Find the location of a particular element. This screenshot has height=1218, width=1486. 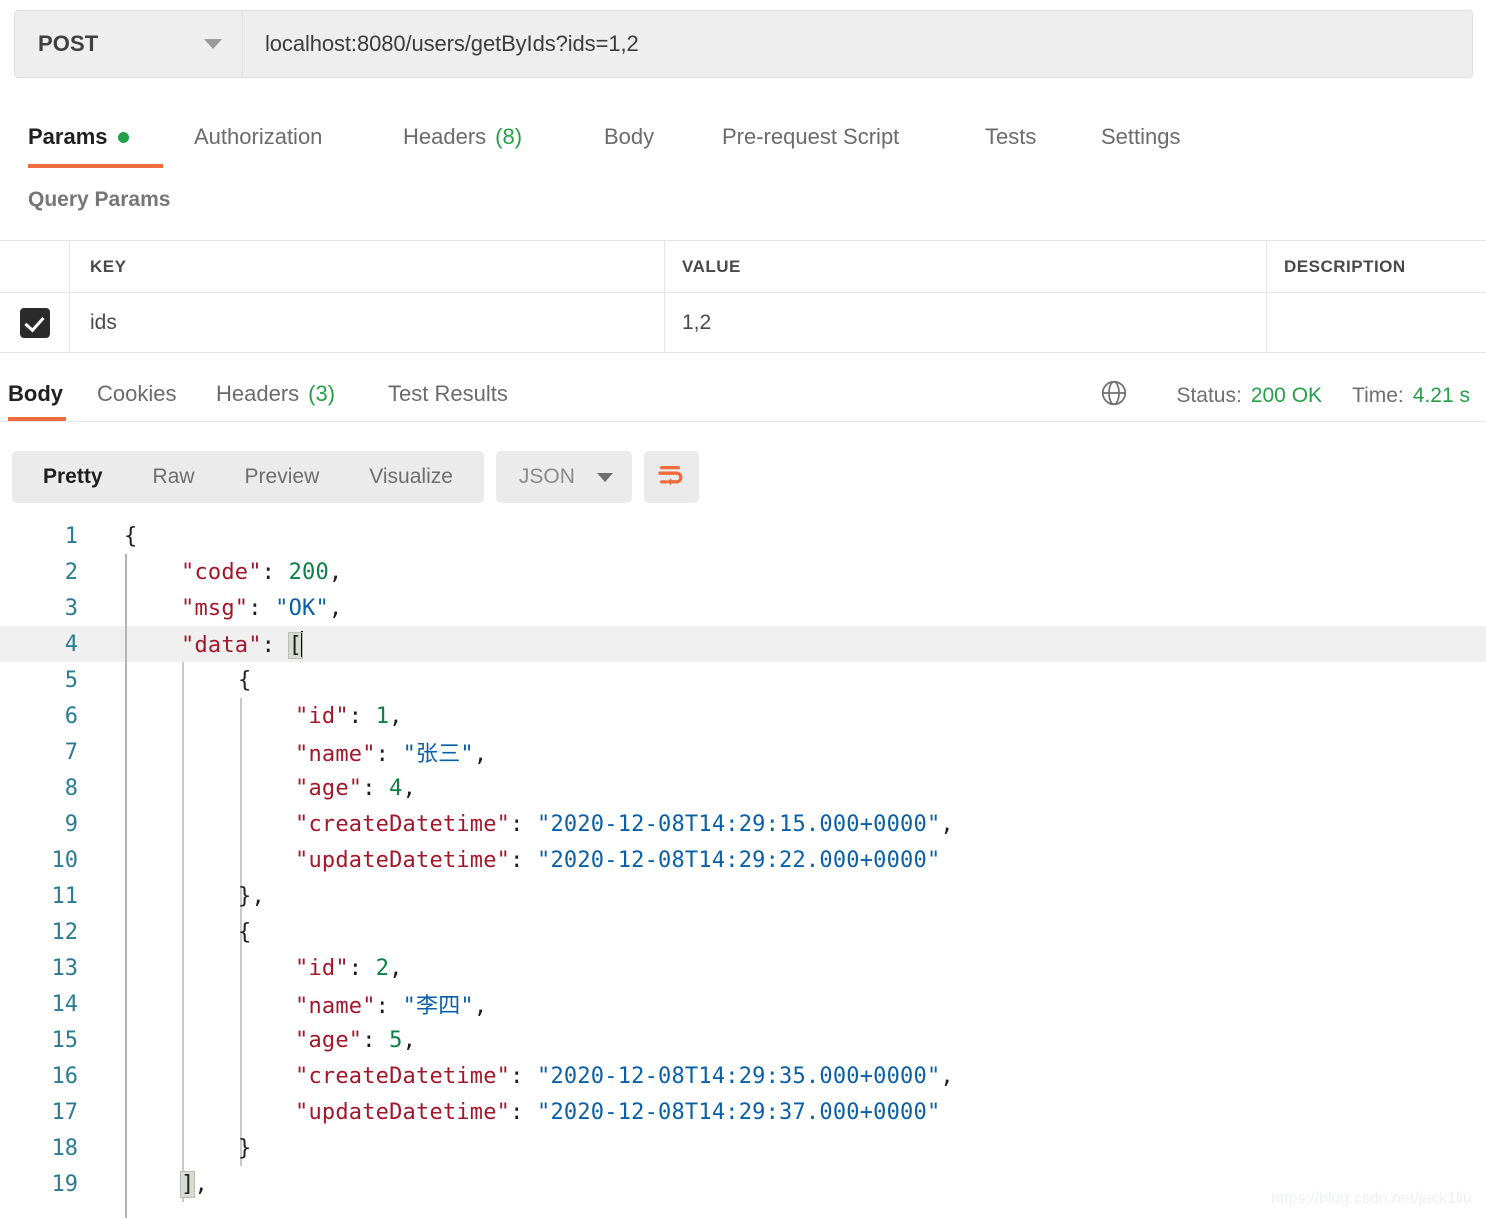

line-number: 1 is located at coordinates (71, 536).